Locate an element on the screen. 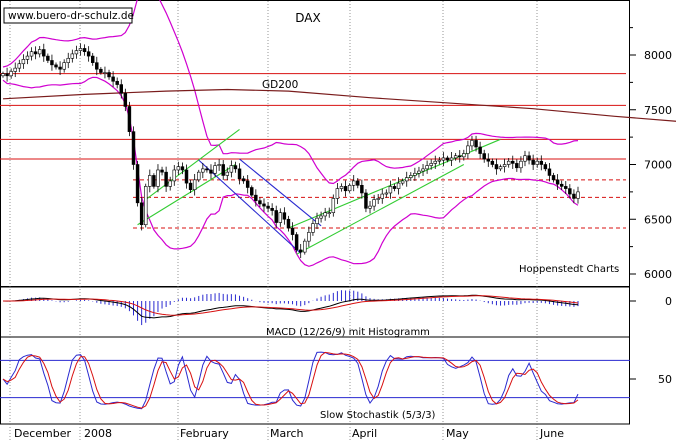 This screenshot has width=676, height=440. x-axis-label: February is located at coordinates (204, 433).